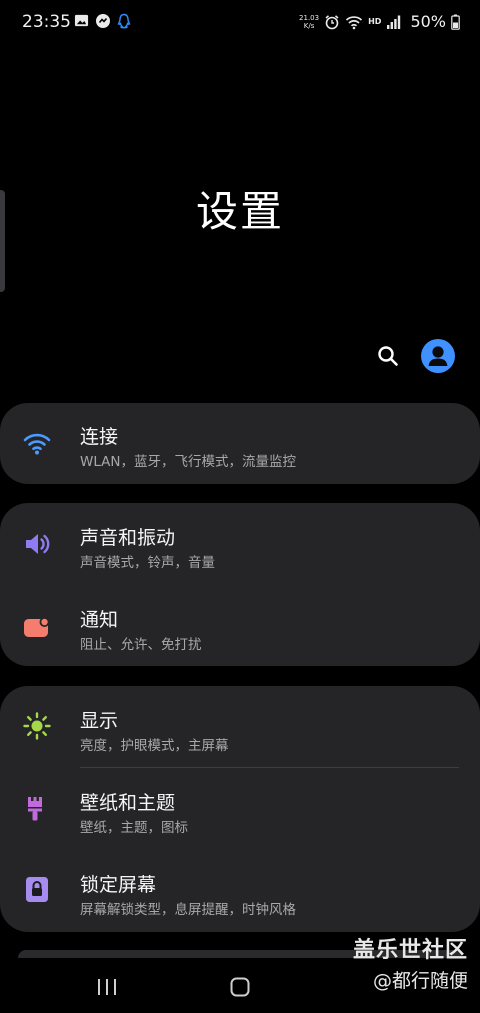 Image resolution: width=480 pixels, height=1013 pixels. Describe the element at coordinates (81, 20) in the screenshot. I see `gallery-icon` at that location.